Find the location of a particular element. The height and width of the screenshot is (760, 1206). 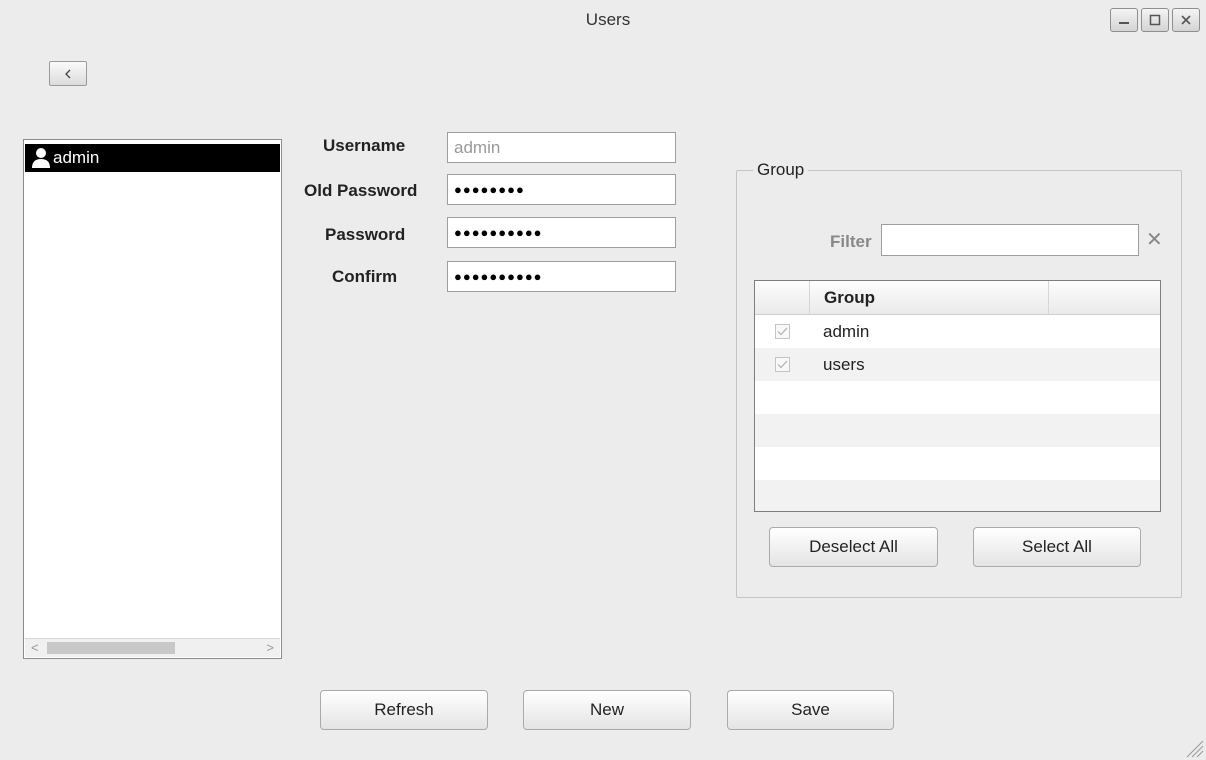

maximize-button is located at coordinates (1155, 20).